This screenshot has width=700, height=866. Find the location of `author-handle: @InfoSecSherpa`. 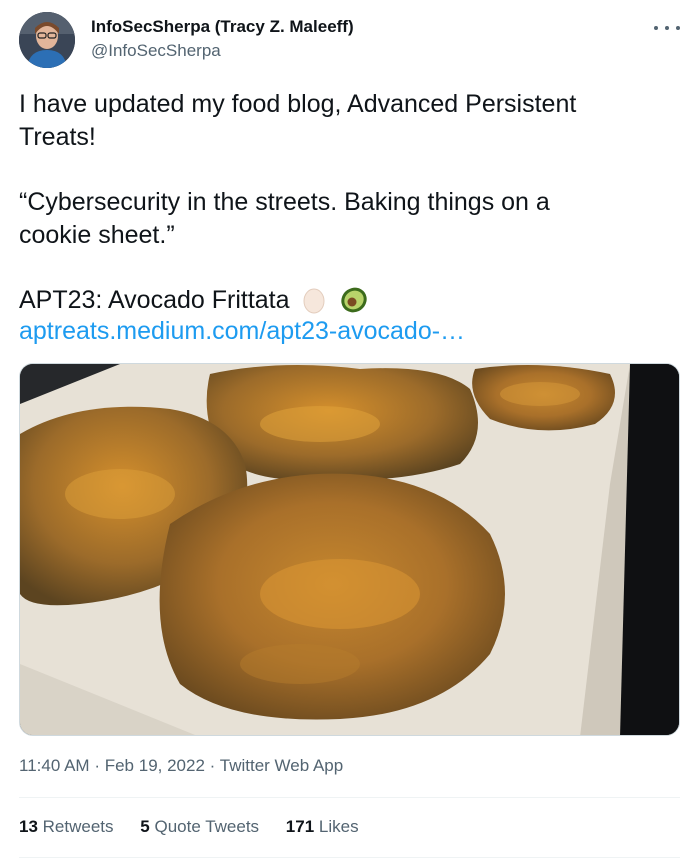

author-handle: @InfoSecSherpa is located at coordinates (156, 51).